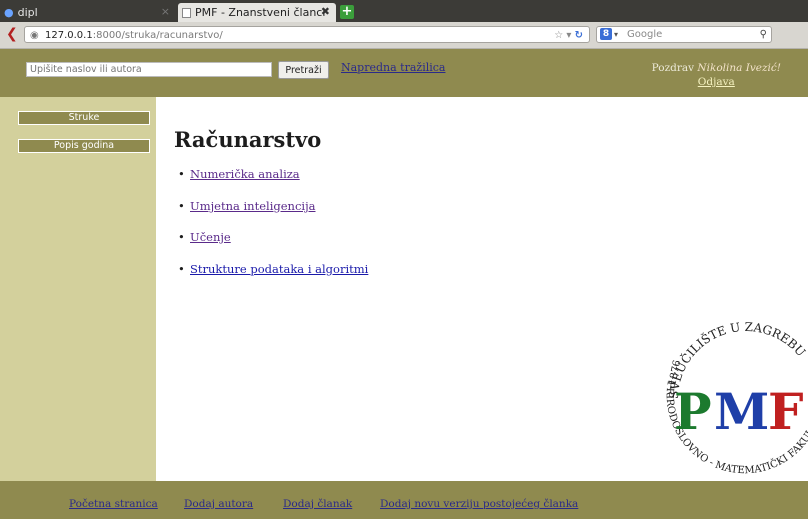 The image size is (808, 519). I want to click on search-input, so click(149, 69).